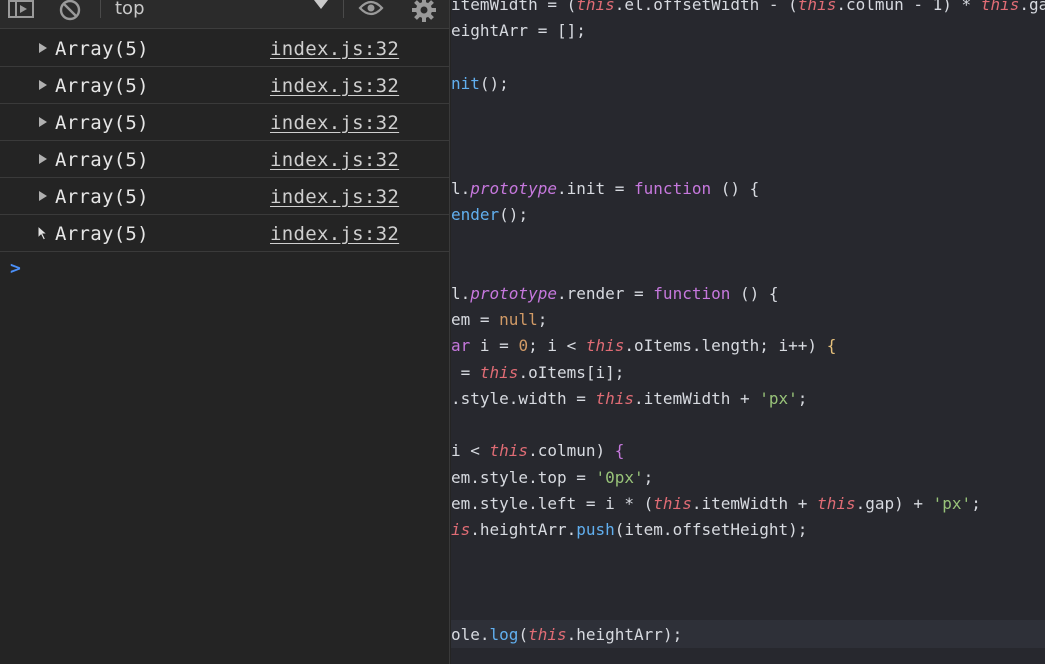 The width and height of the screenshot is (1045, 664). What do you see at coordinates (894, 503) in the screenshot?
I see `code-token: .gap) +` at bounding box center [894, 503].